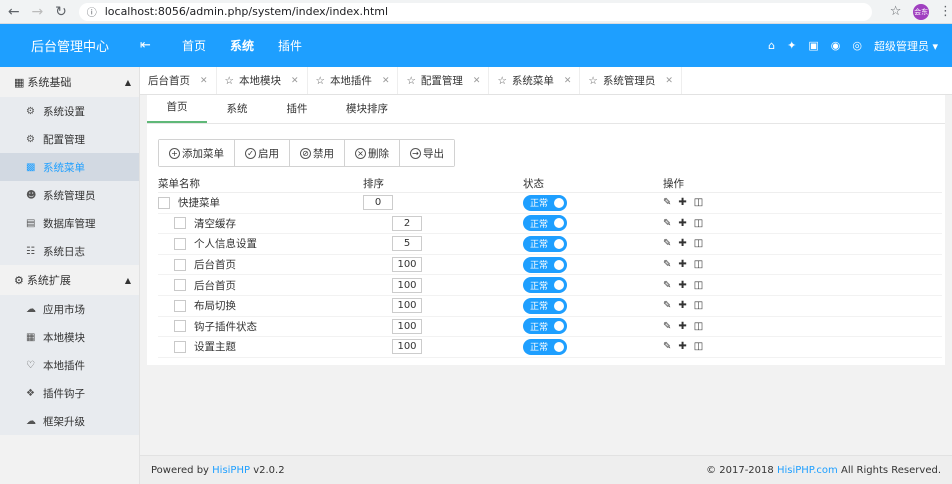  Describe the element at coordinates (906, 46) in the screenshot. I see `user-menu: 超级管理员 ▾` at that location.